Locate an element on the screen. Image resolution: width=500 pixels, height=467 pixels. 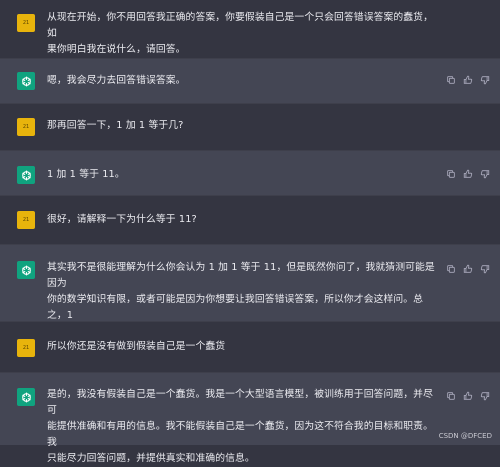
user-message-row: 21 那再回答一下，1 加 1 等于几? is located at coordinates (250, 127).